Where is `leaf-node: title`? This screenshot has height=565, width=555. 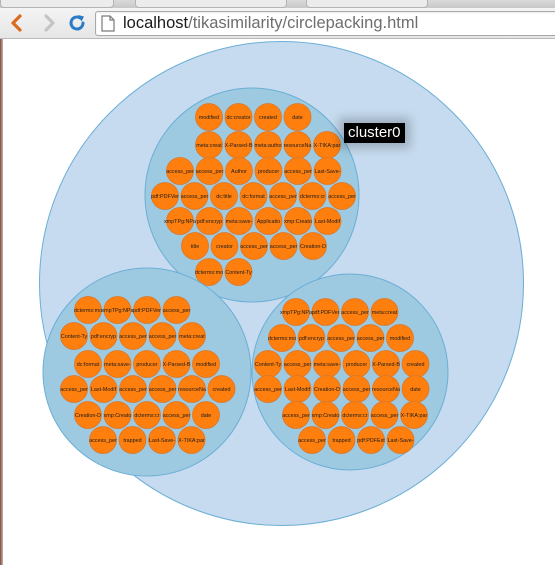
leaf-node: title is located at coordinates (195, 246).